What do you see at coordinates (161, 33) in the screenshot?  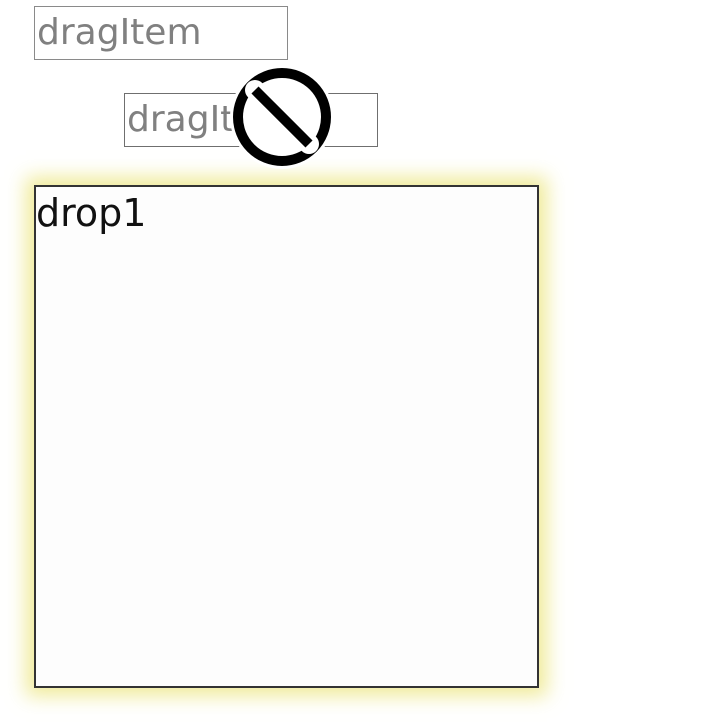 I see `drag-item: dragItem` at bounding box center [161, 33].